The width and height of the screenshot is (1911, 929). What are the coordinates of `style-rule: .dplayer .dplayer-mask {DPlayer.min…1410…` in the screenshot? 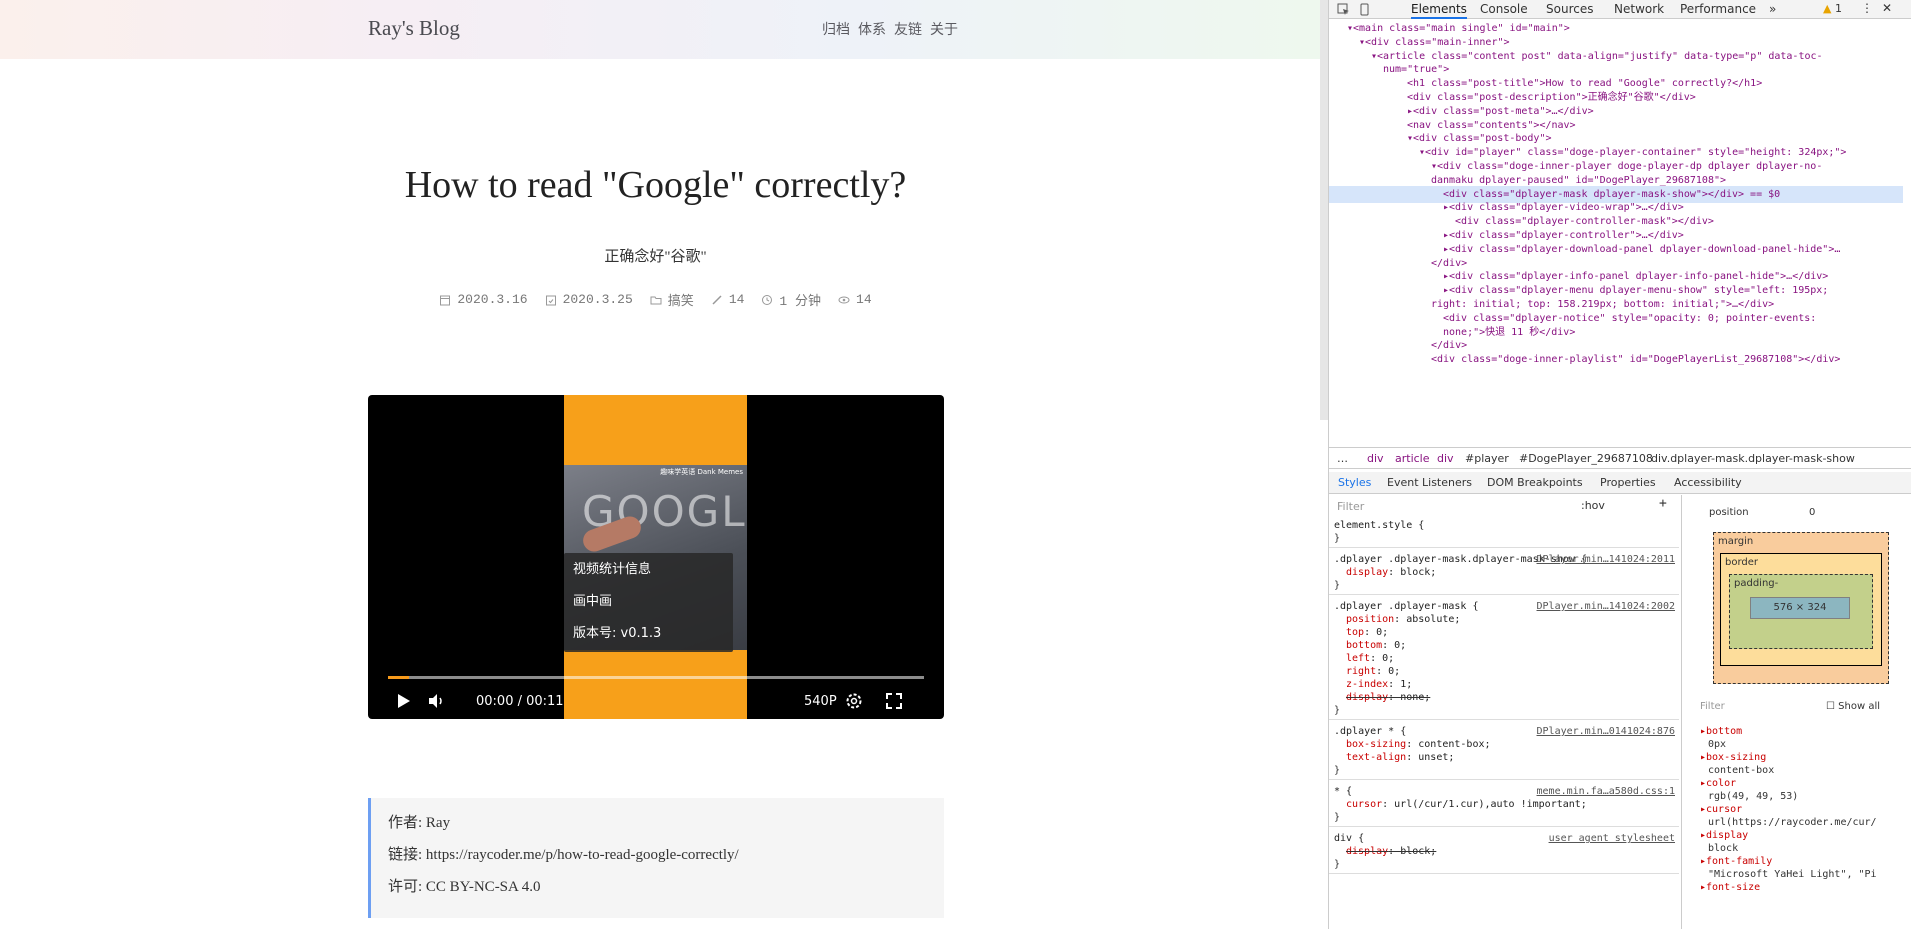 It's located at (1504, 659).